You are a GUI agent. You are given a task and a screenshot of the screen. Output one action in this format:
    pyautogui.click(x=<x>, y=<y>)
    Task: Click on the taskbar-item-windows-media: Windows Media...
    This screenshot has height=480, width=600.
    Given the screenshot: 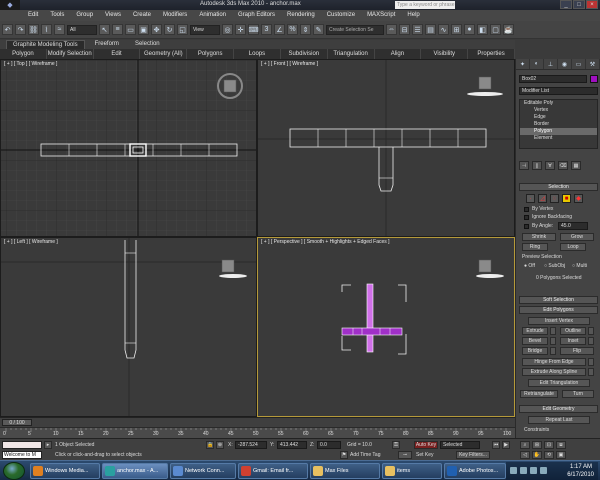 What is the action you would take?
    pyautogui.click(x=65, y=471)
    